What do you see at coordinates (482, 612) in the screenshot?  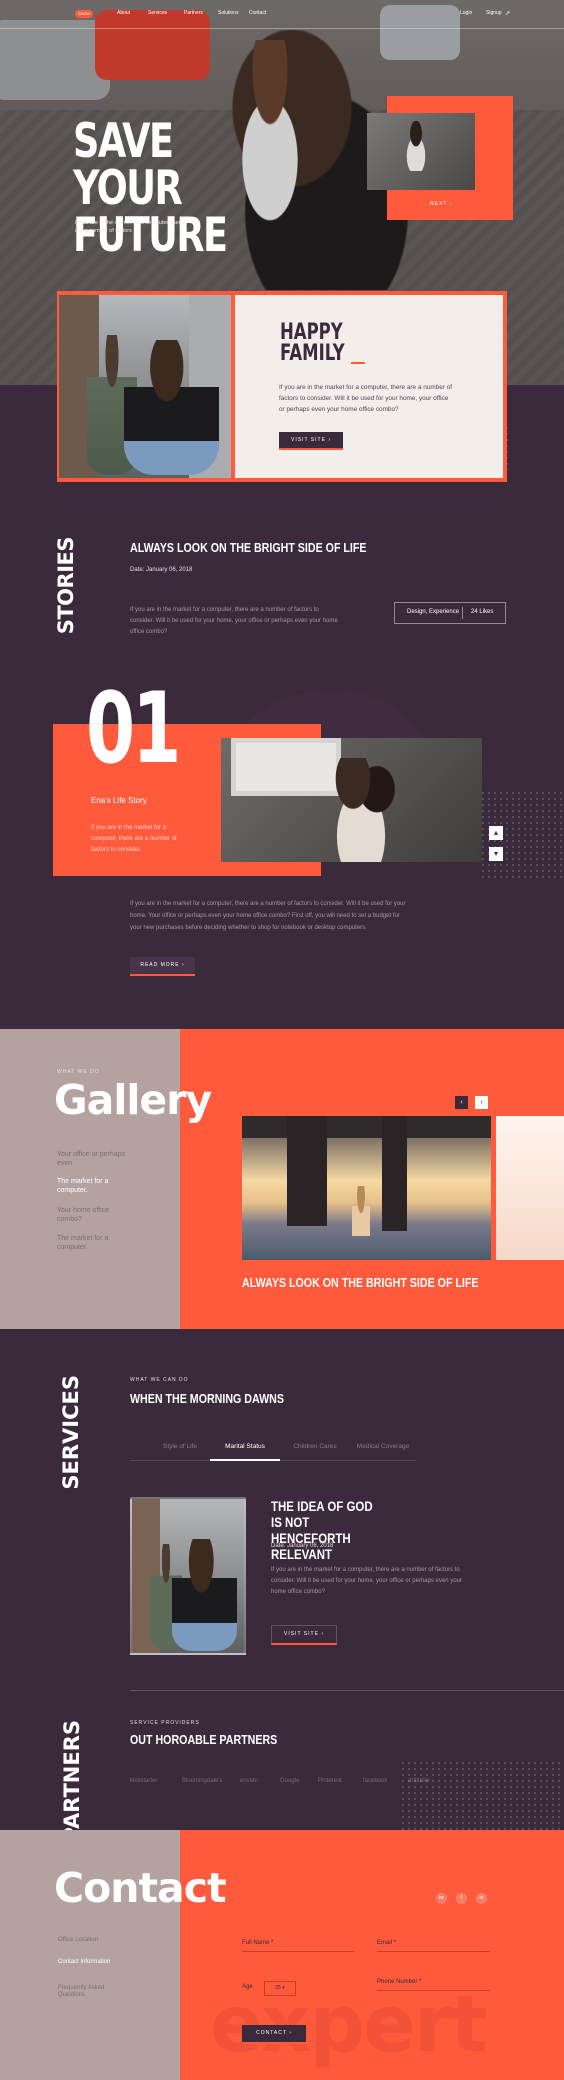 I see `stories-likes: 24 Likes` at bounding box center [482, 612].